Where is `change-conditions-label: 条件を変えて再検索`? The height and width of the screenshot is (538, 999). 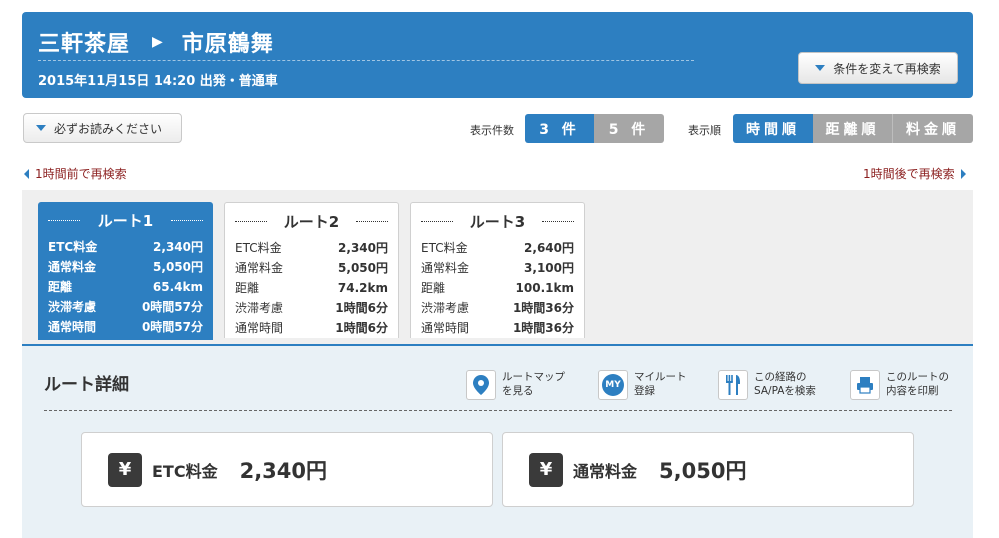
change-conditions-label: 条件を変えて再検索 is located at coordinates (887, 68).